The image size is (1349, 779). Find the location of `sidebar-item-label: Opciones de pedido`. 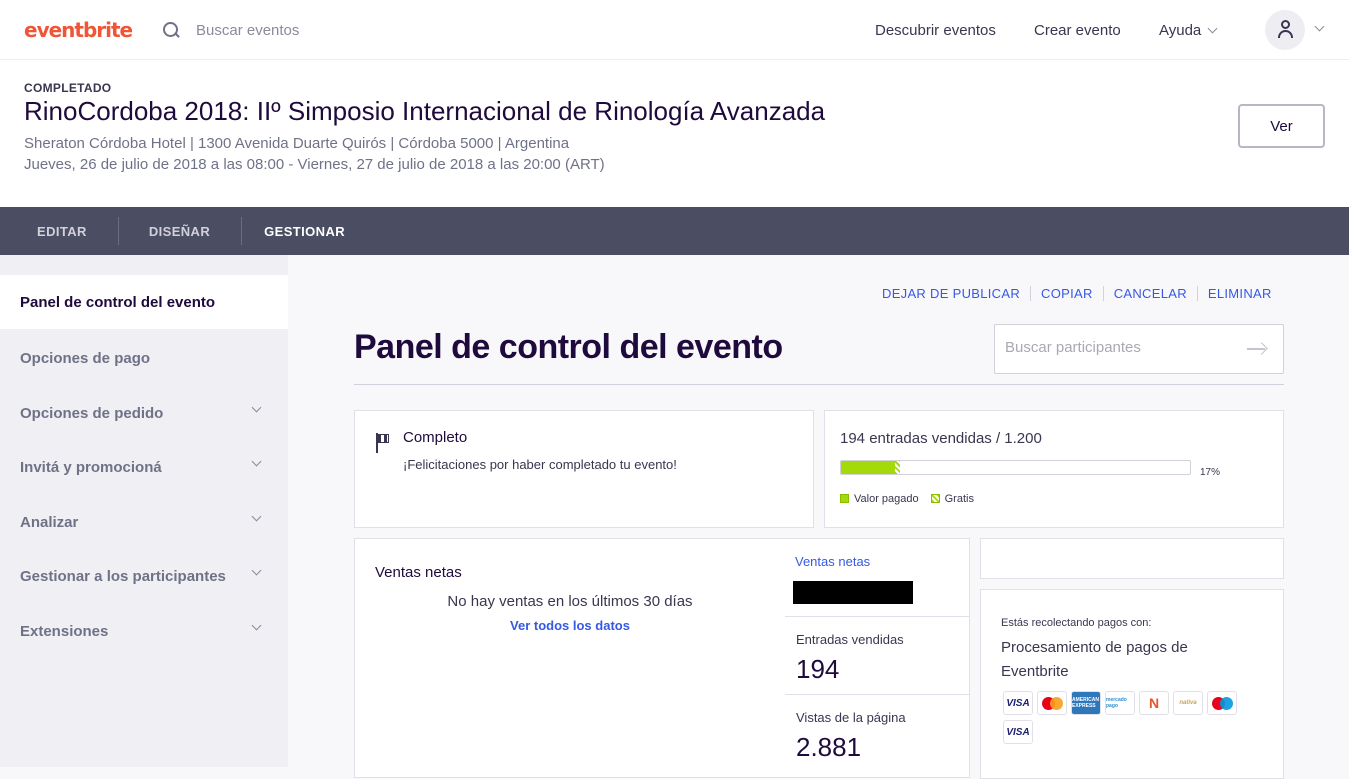

sidebar-item-label: Opciones de pedido is located at coordinates (92, 413).